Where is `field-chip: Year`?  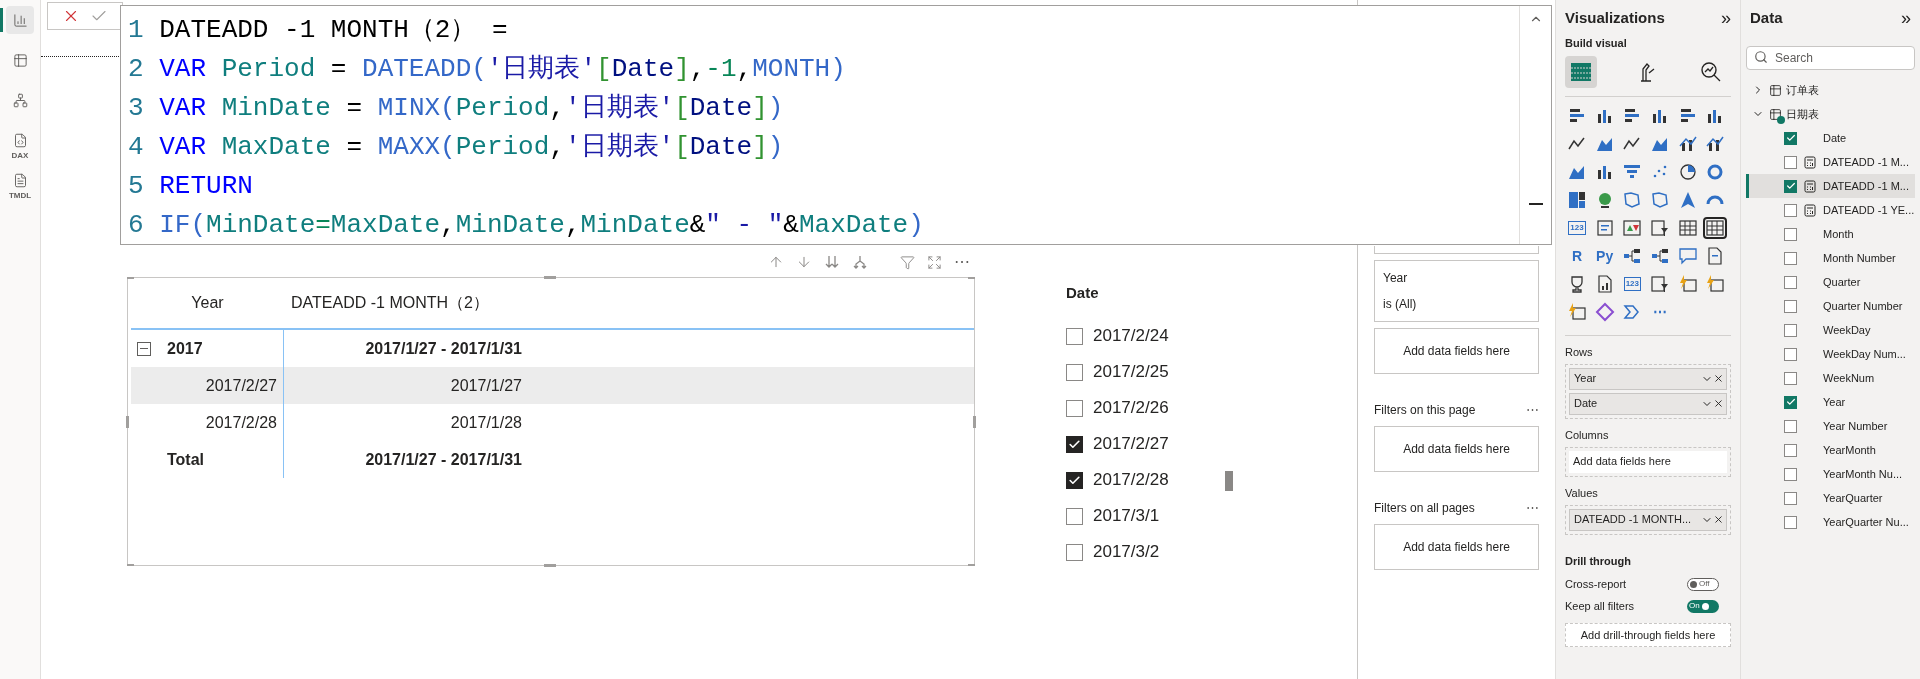
field-chip: Year is located at coordinates (1648, 378).